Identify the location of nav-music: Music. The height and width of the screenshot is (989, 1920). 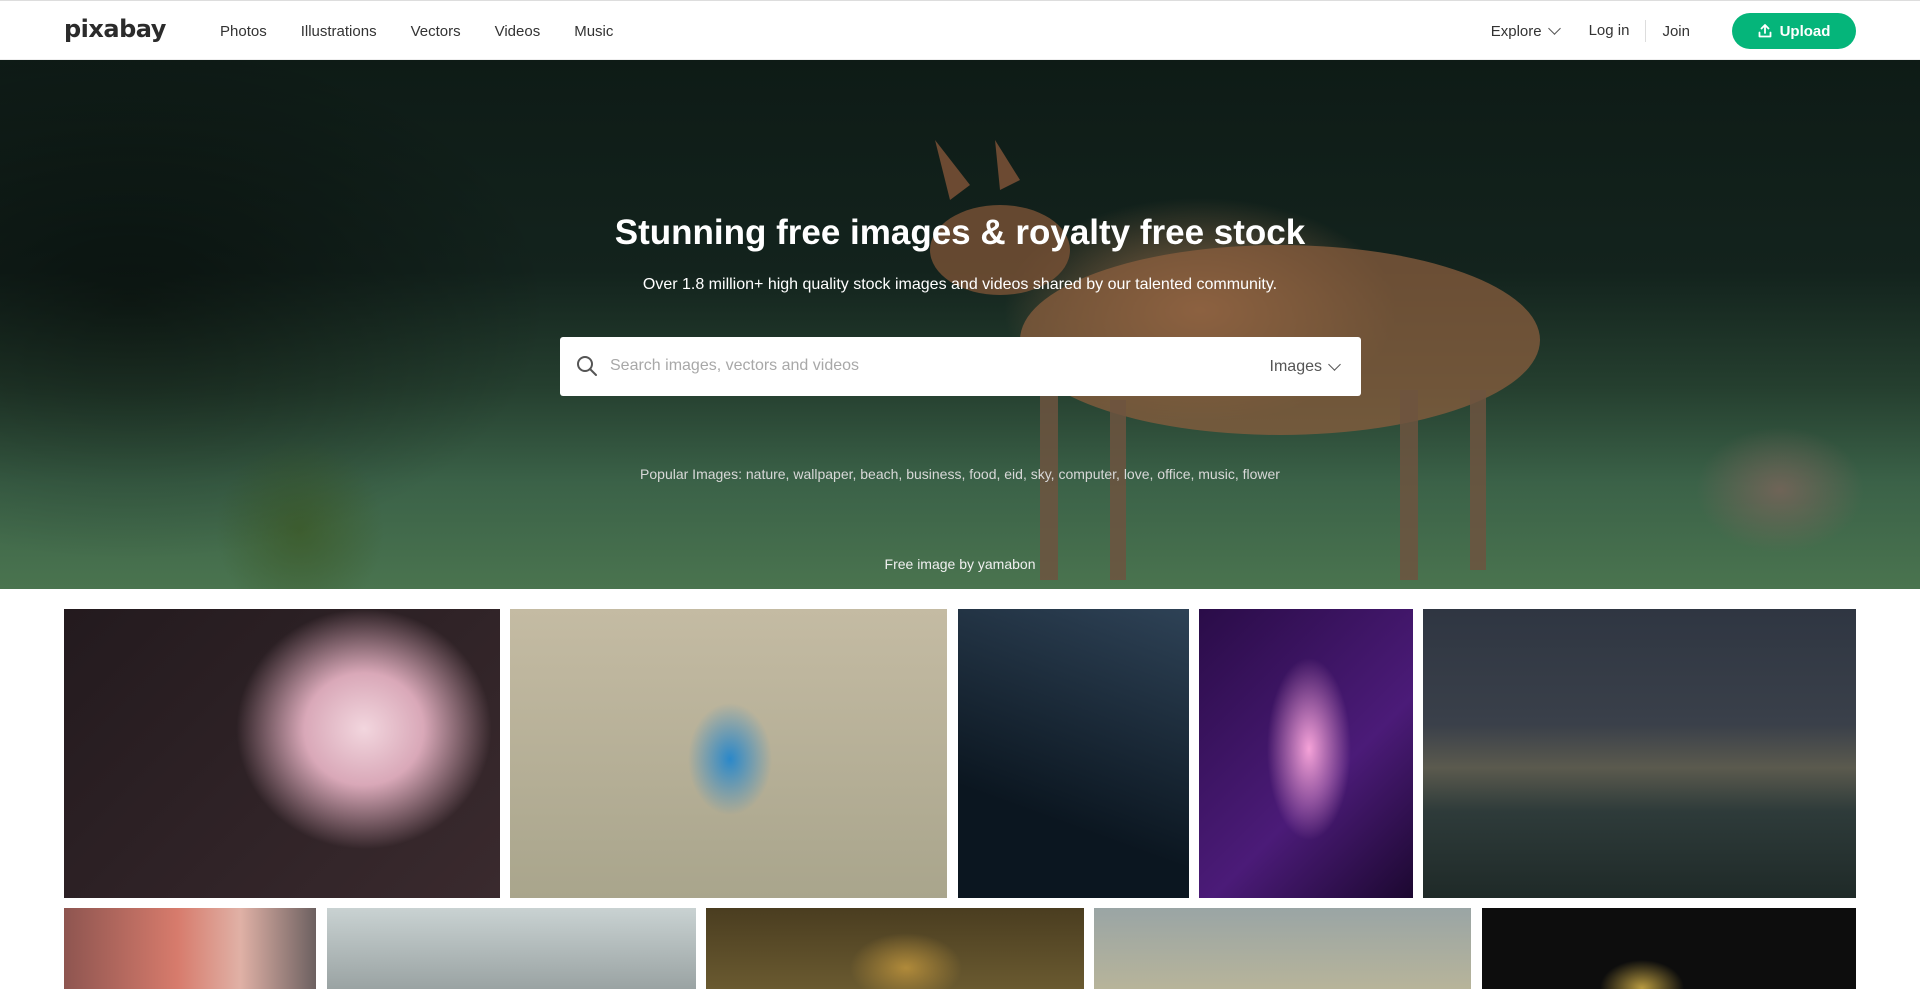
(593, 31).